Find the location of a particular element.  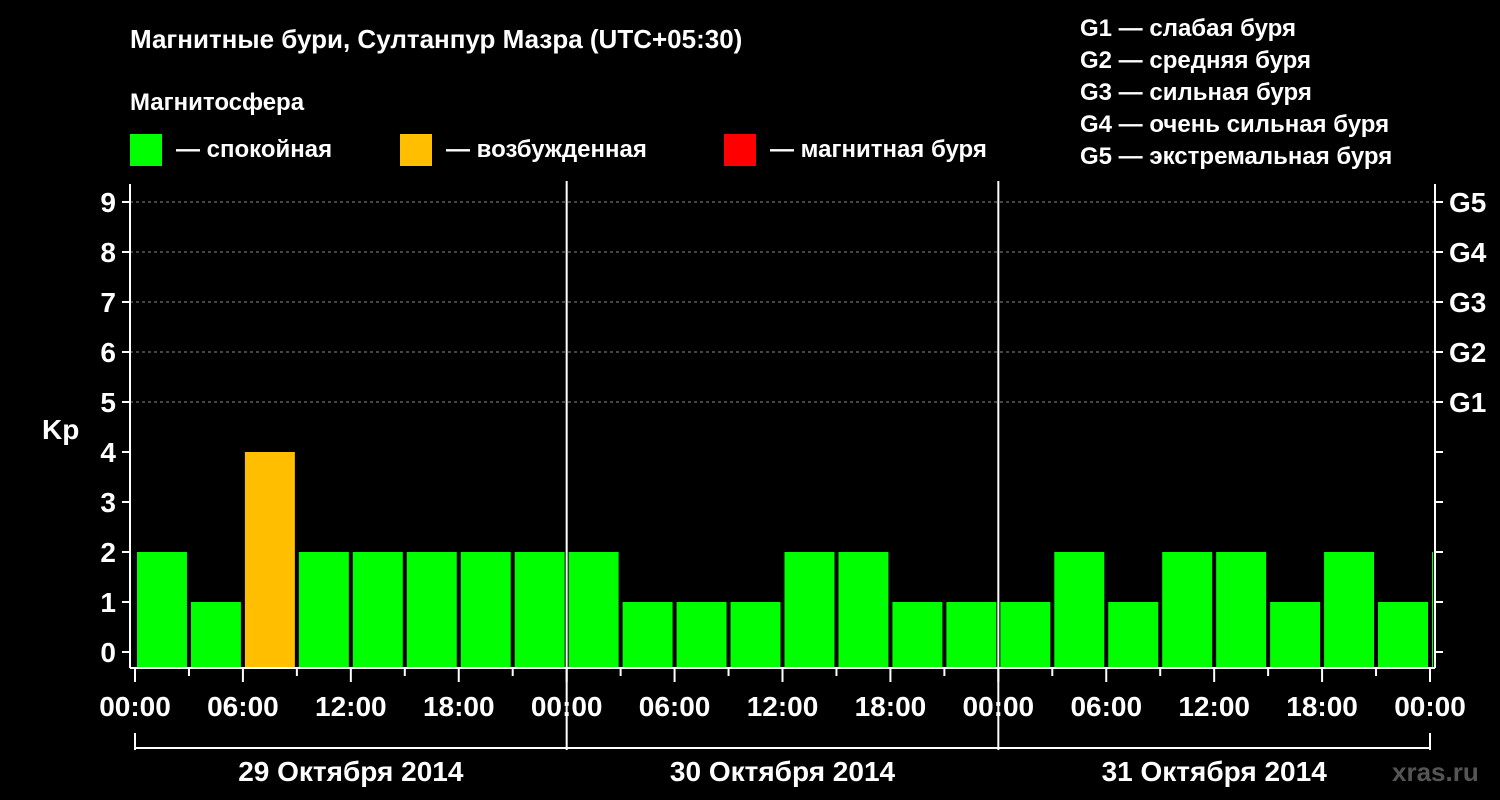

g-scale-label: G5 is located at coordinates (1467, 202).